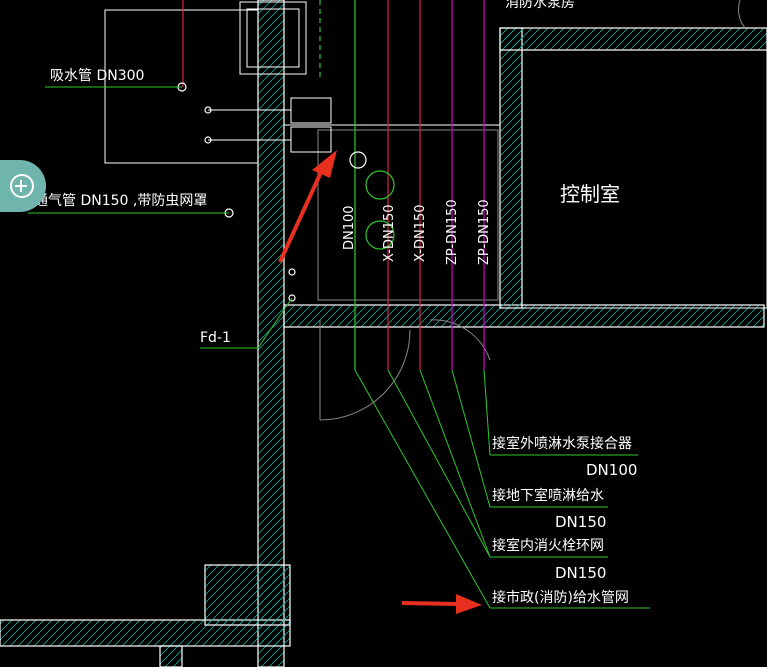 The height and width of the screenshot is (667, 767). What do you see at coordinates (633, 39) in the screenshot?
I see `wall-control-top` at bounding box center [633, 39].